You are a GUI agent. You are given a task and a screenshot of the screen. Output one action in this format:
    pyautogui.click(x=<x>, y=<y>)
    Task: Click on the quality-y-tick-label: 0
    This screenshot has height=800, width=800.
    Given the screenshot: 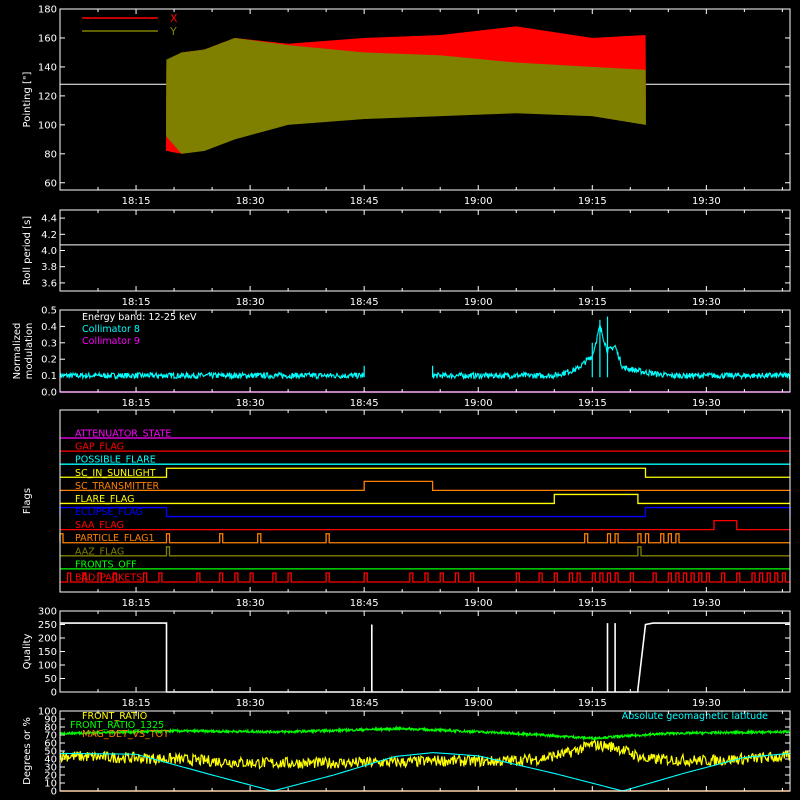 What is the action you would take?
    pyautogui.click(x=54, y=693)
    